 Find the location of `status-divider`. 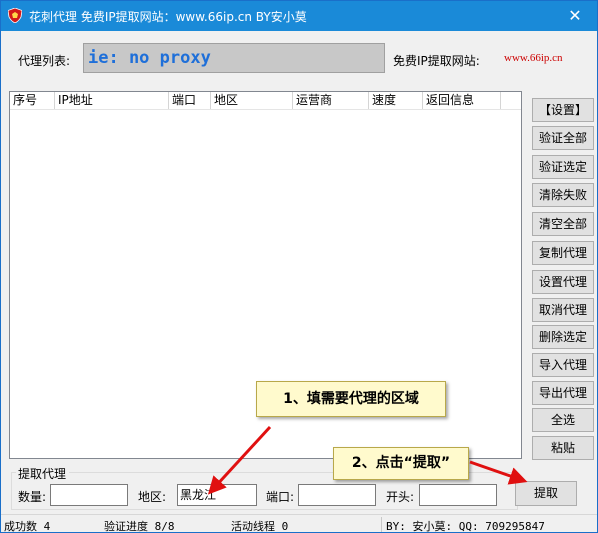

status-divider is located at coordinates (381, 524).